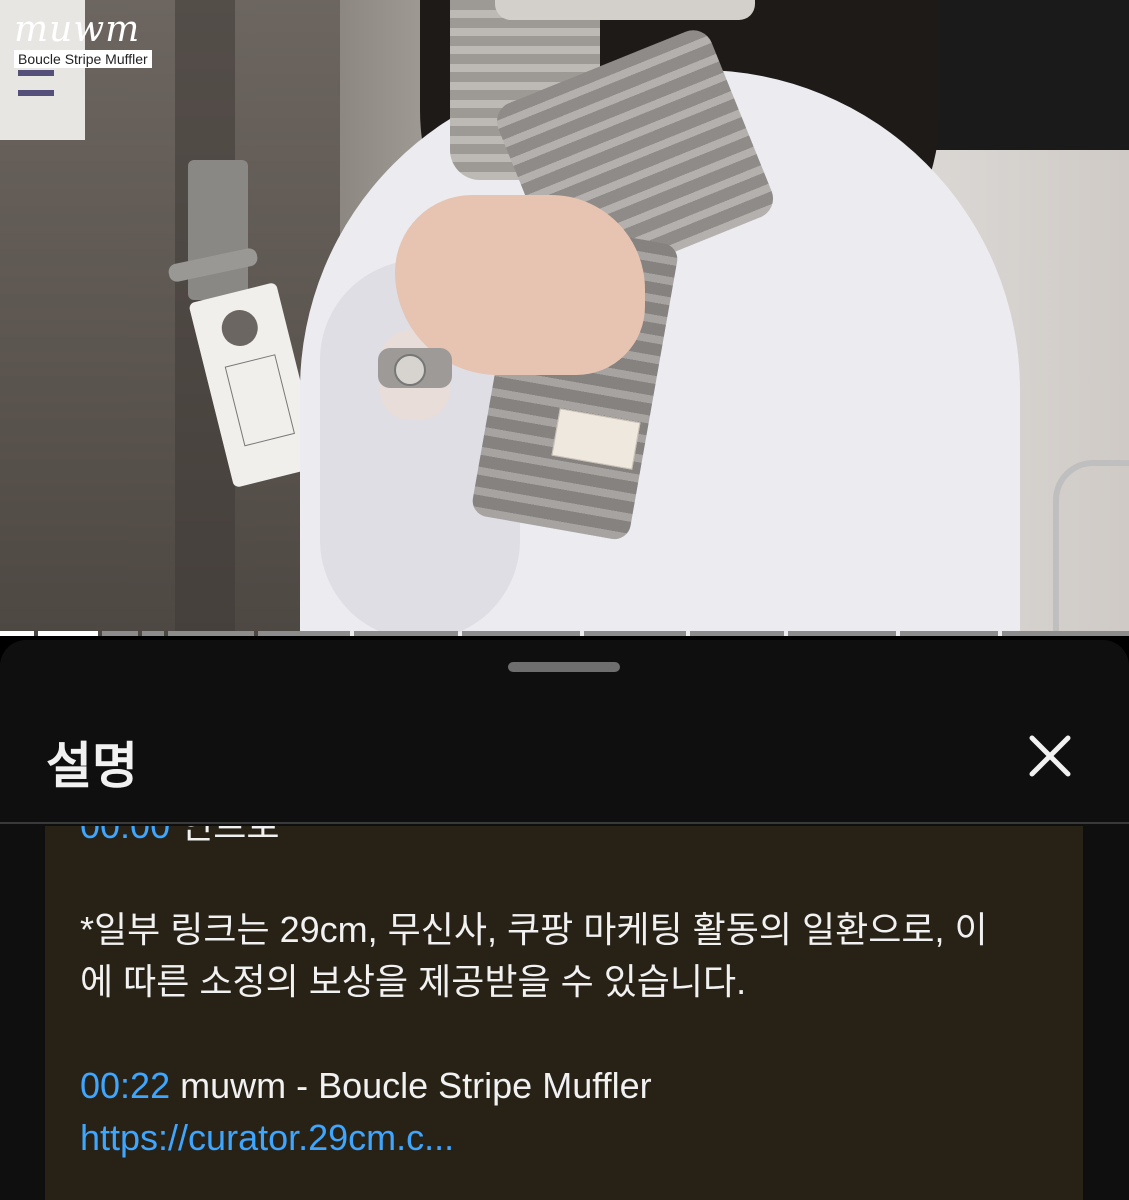 The height and width of the screenshot is (1200, 1129). I want to click on video-frame-phone, so click(625, 10).